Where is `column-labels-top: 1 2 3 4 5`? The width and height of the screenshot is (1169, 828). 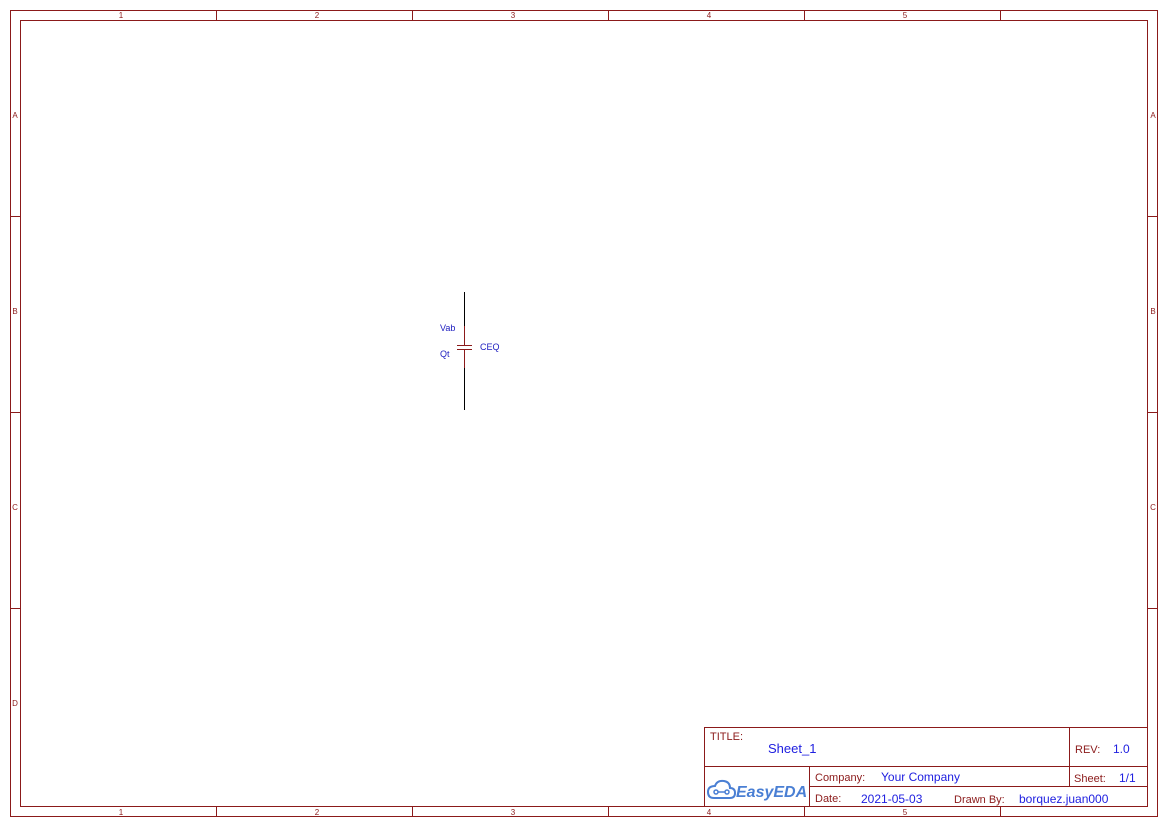 column-labels-top: 1 2 3 4 5 is located at coordinates (513, 15).